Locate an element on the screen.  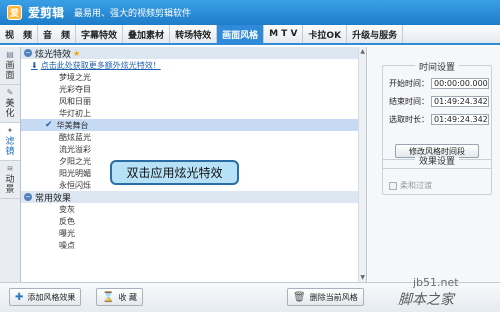
start-time-label: 开始时间： is located at coordinates (409, 83).